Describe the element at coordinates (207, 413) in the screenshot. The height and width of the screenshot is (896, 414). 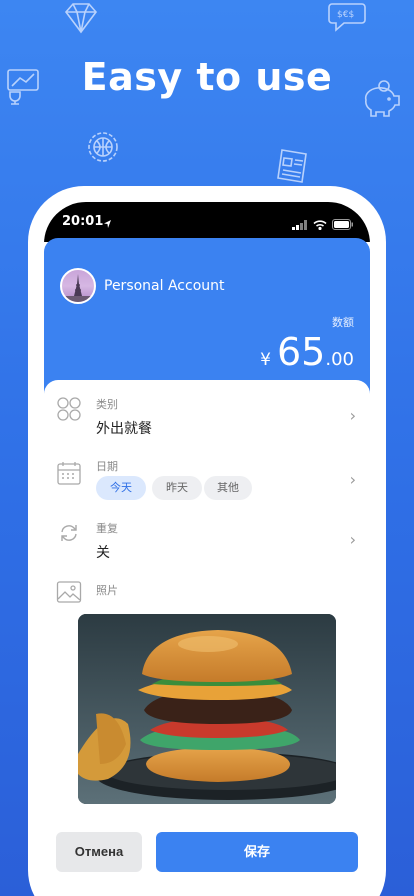
I see `category-row: 类别 外出就餐 ›` at that location.